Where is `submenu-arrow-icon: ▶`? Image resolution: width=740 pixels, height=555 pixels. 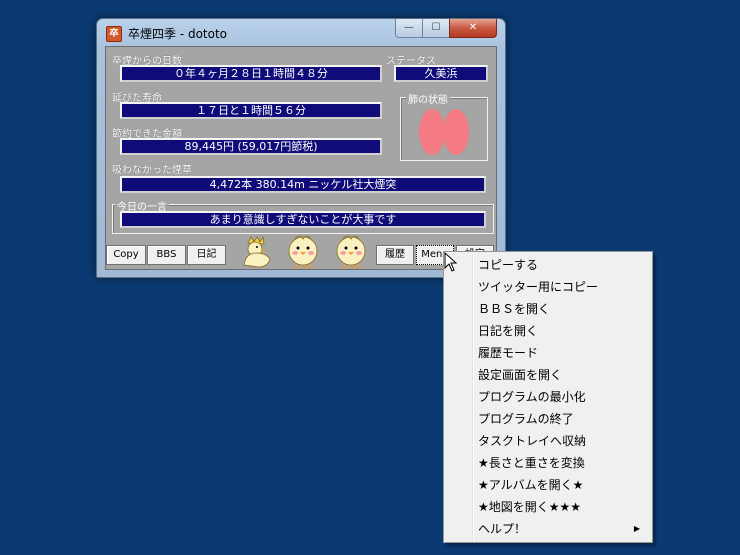 submenu-arrow-icon: ▶ is located at coordinates (636, 528).